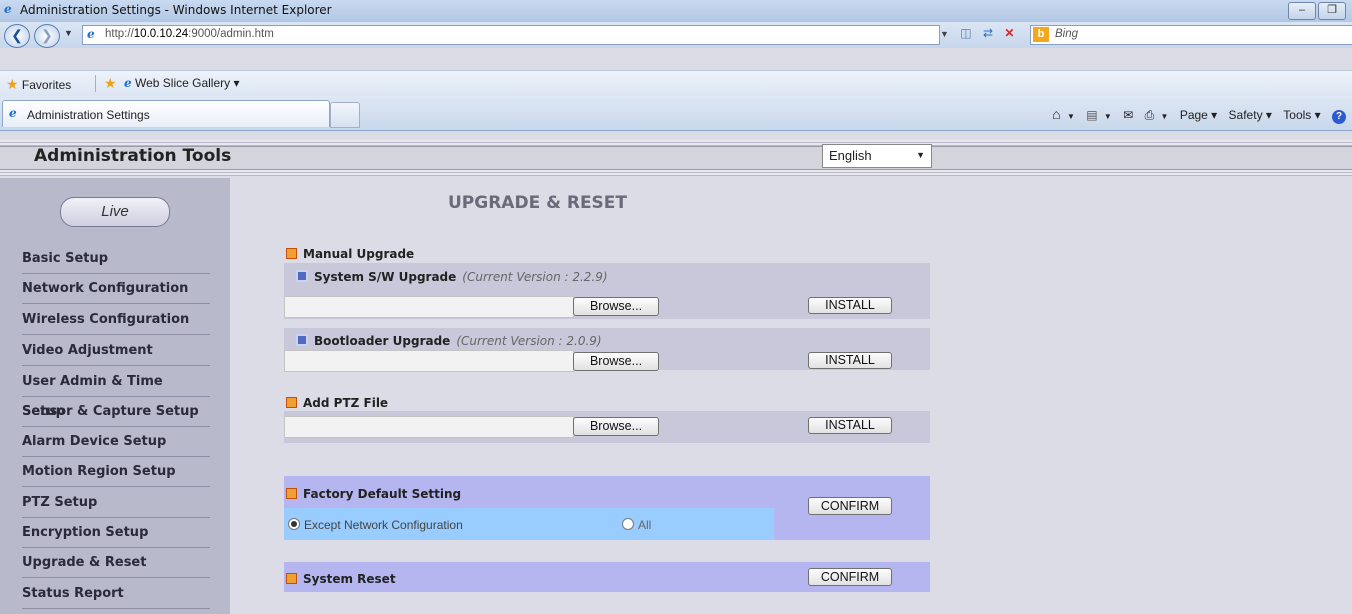  What do you see at coordinates (382, 494) in the screenshot?
I see `factory-default-label: Factory Default Setting` at bounding box center [382, 494].